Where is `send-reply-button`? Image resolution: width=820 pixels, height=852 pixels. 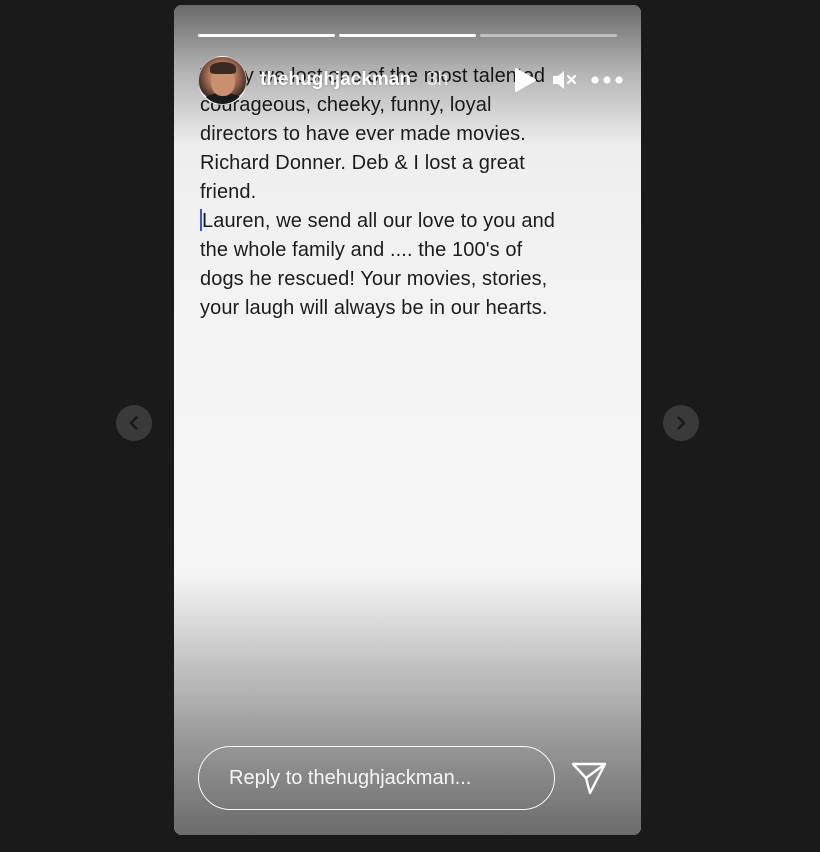
send-reply-button is located at coordinates (589, 778).